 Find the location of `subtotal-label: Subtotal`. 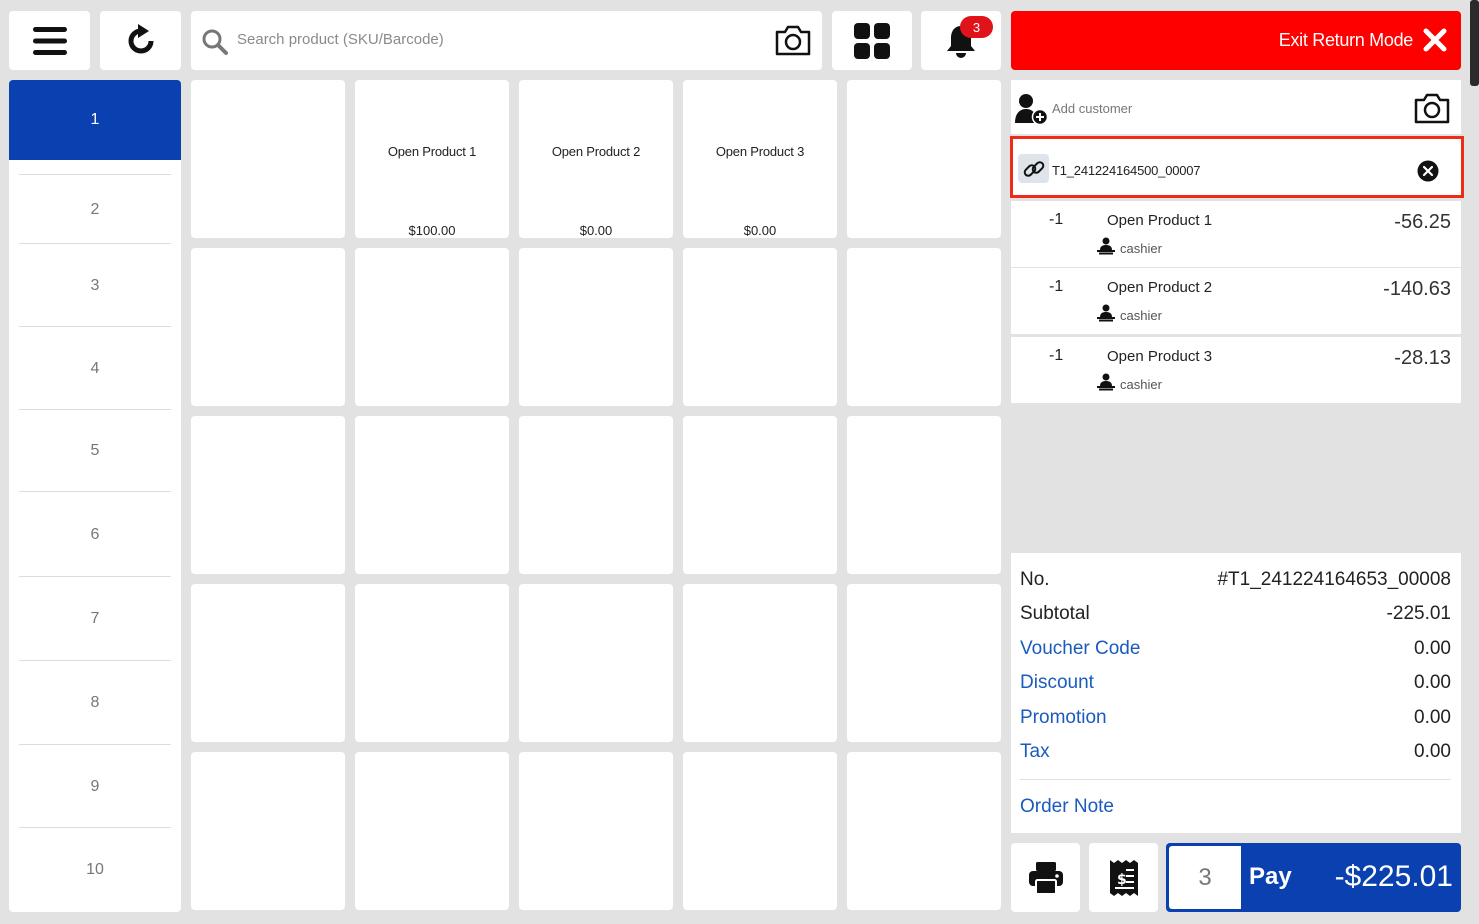

subtotal-label: Subtotal is located at coordinates (1055, 613).